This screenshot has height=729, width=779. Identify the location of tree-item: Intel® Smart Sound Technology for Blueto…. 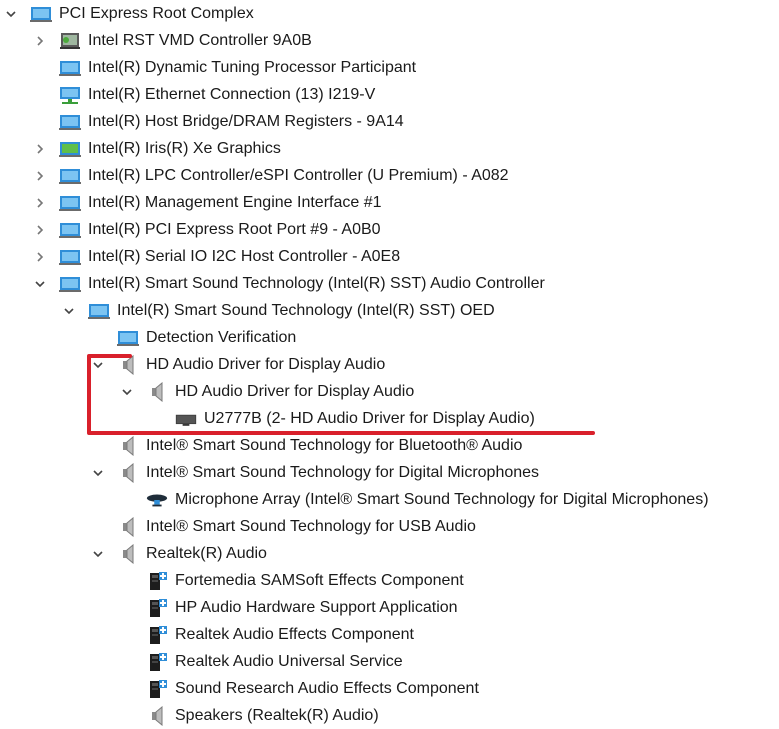
(319, 445).